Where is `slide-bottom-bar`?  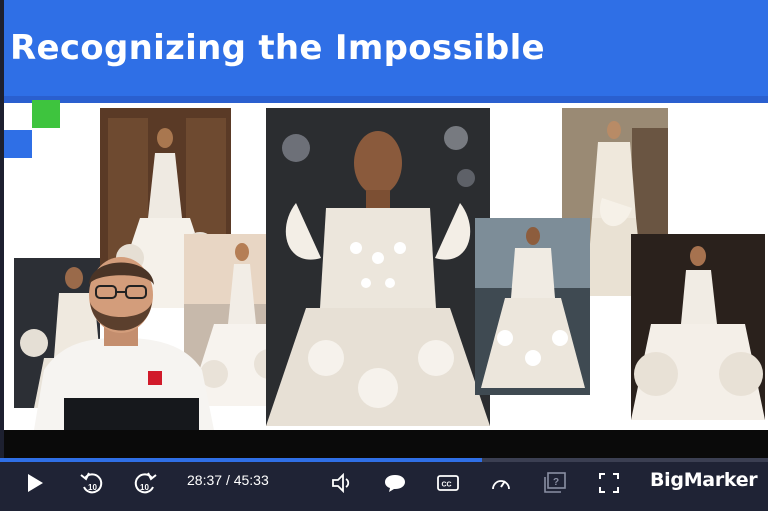 slide-bottom-bar is located at coordinates (386, 444).